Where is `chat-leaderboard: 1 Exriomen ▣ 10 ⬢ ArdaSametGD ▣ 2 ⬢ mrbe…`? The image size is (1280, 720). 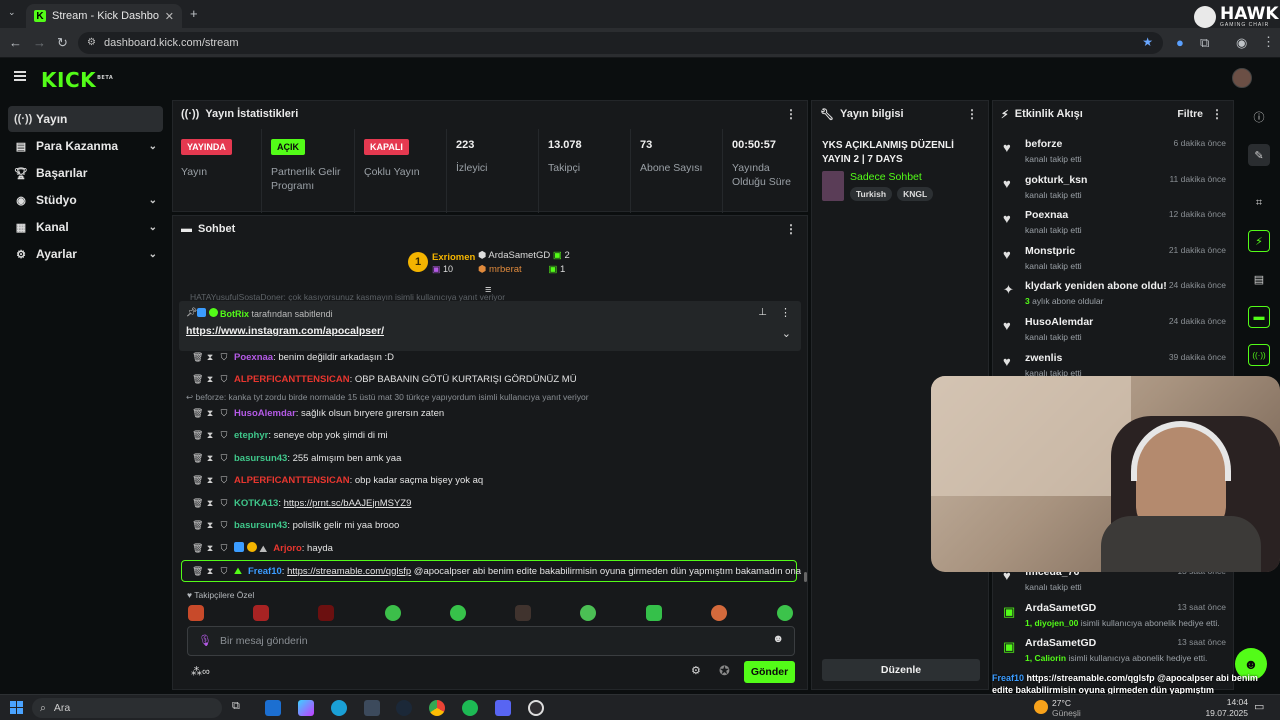
chat-leaderboard: 1 Exriomen ▣ 10 ⬢ ArdaSametGD ▣ 2 ⬢ mrbe… is located at coordinates (498, 265).